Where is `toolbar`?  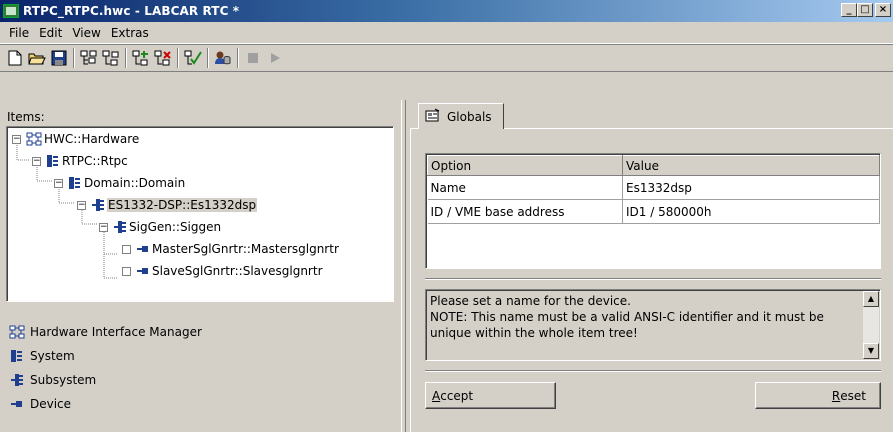 toolbar is located at coordinates (446, 58).